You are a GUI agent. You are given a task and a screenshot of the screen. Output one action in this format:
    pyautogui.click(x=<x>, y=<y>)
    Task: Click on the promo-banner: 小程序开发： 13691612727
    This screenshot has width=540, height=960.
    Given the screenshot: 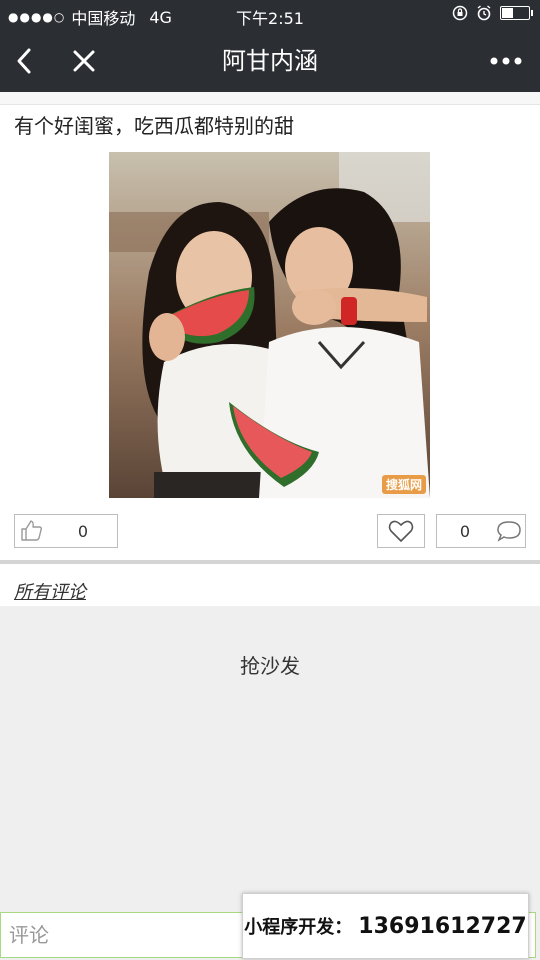 What is the action you would take?
    pyautogui.click(x=385, y=926)
    